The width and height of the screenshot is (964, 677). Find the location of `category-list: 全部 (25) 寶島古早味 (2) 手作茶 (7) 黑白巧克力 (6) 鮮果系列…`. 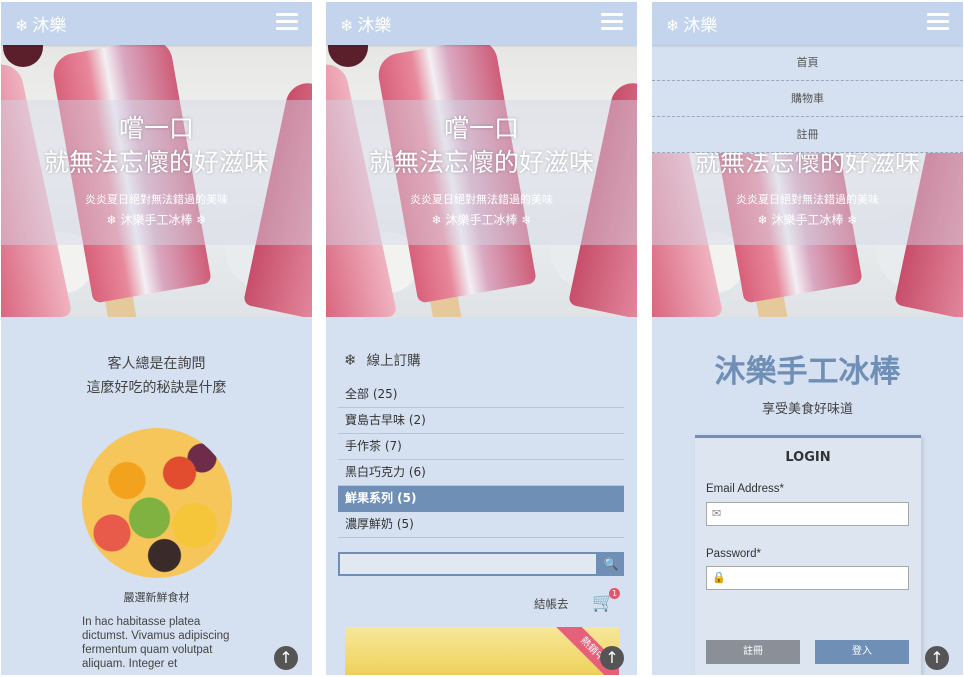

category-list: 全部 (25) 寶島古早味 (2) 手作茶 (7) 黑白巧克力 (6) 鮮果系列… is located at coordinates (481, 460).